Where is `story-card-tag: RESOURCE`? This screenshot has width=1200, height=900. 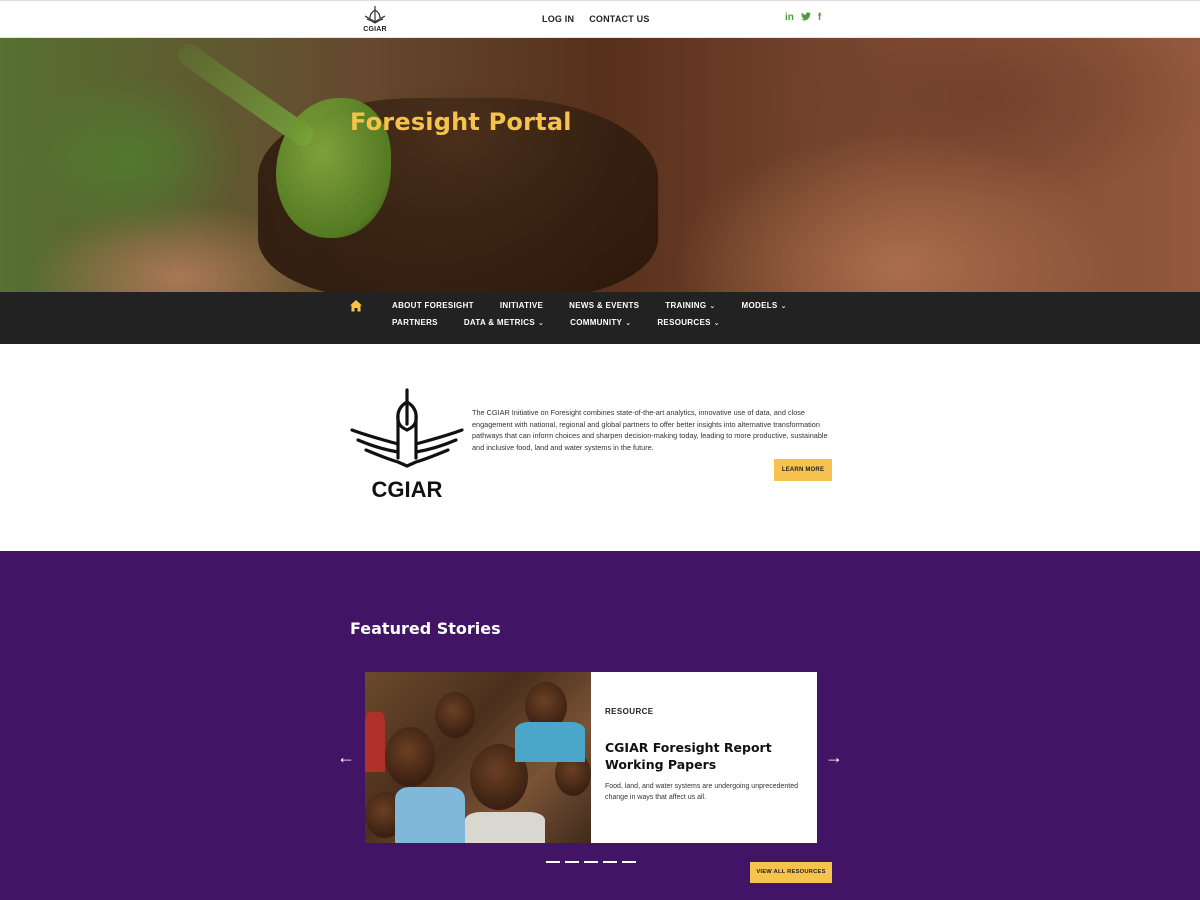 story-card-tag: RESOURCE is located at coordinates (629, 711).